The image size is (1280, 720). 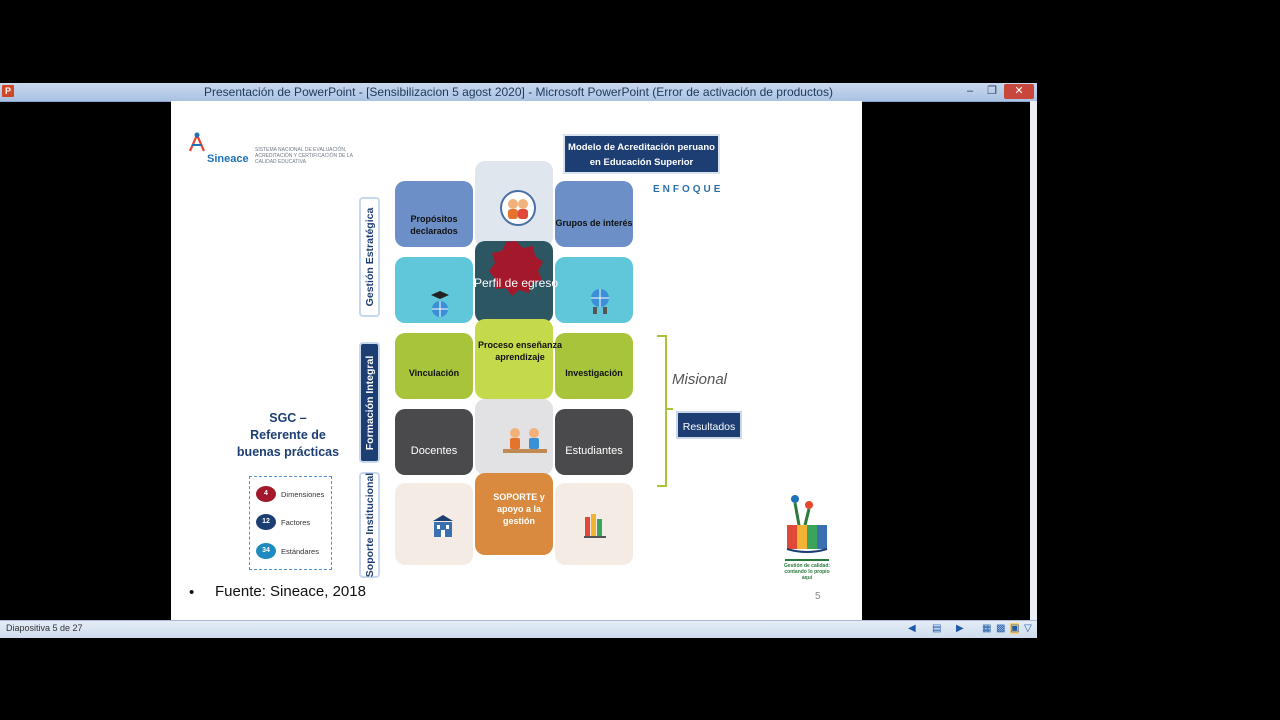 I want to click on notes-icon: ▤, so click(x=936, y=628).